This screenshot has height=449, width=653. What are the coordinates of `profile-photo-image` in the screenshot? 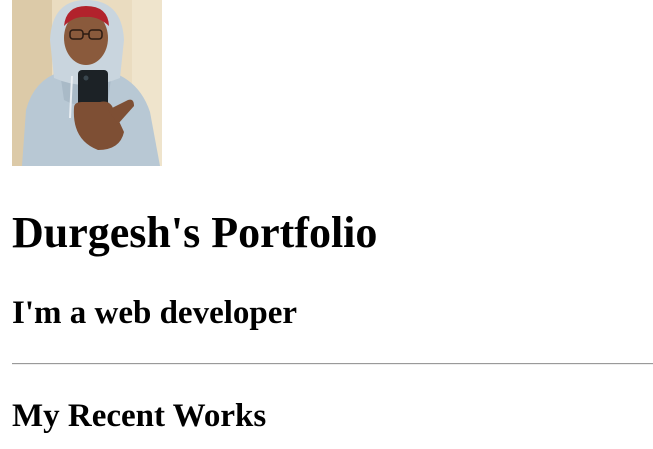 It's located at (87, 83).